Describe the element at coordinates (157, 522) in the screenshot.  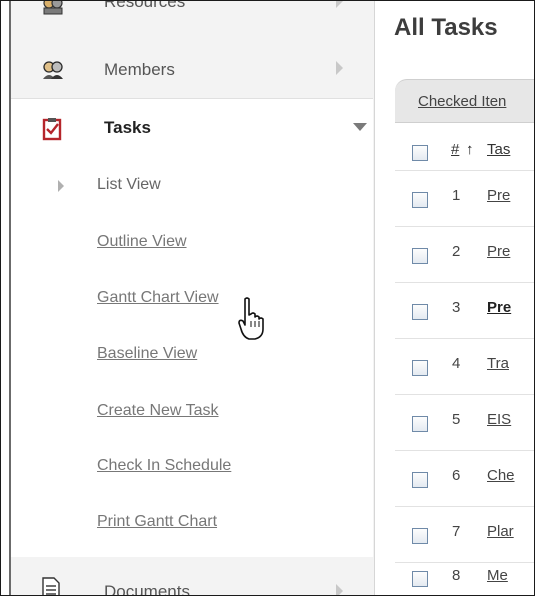
I see `submenu-print-gantt-chart: Print Gantt Chart` at that location.